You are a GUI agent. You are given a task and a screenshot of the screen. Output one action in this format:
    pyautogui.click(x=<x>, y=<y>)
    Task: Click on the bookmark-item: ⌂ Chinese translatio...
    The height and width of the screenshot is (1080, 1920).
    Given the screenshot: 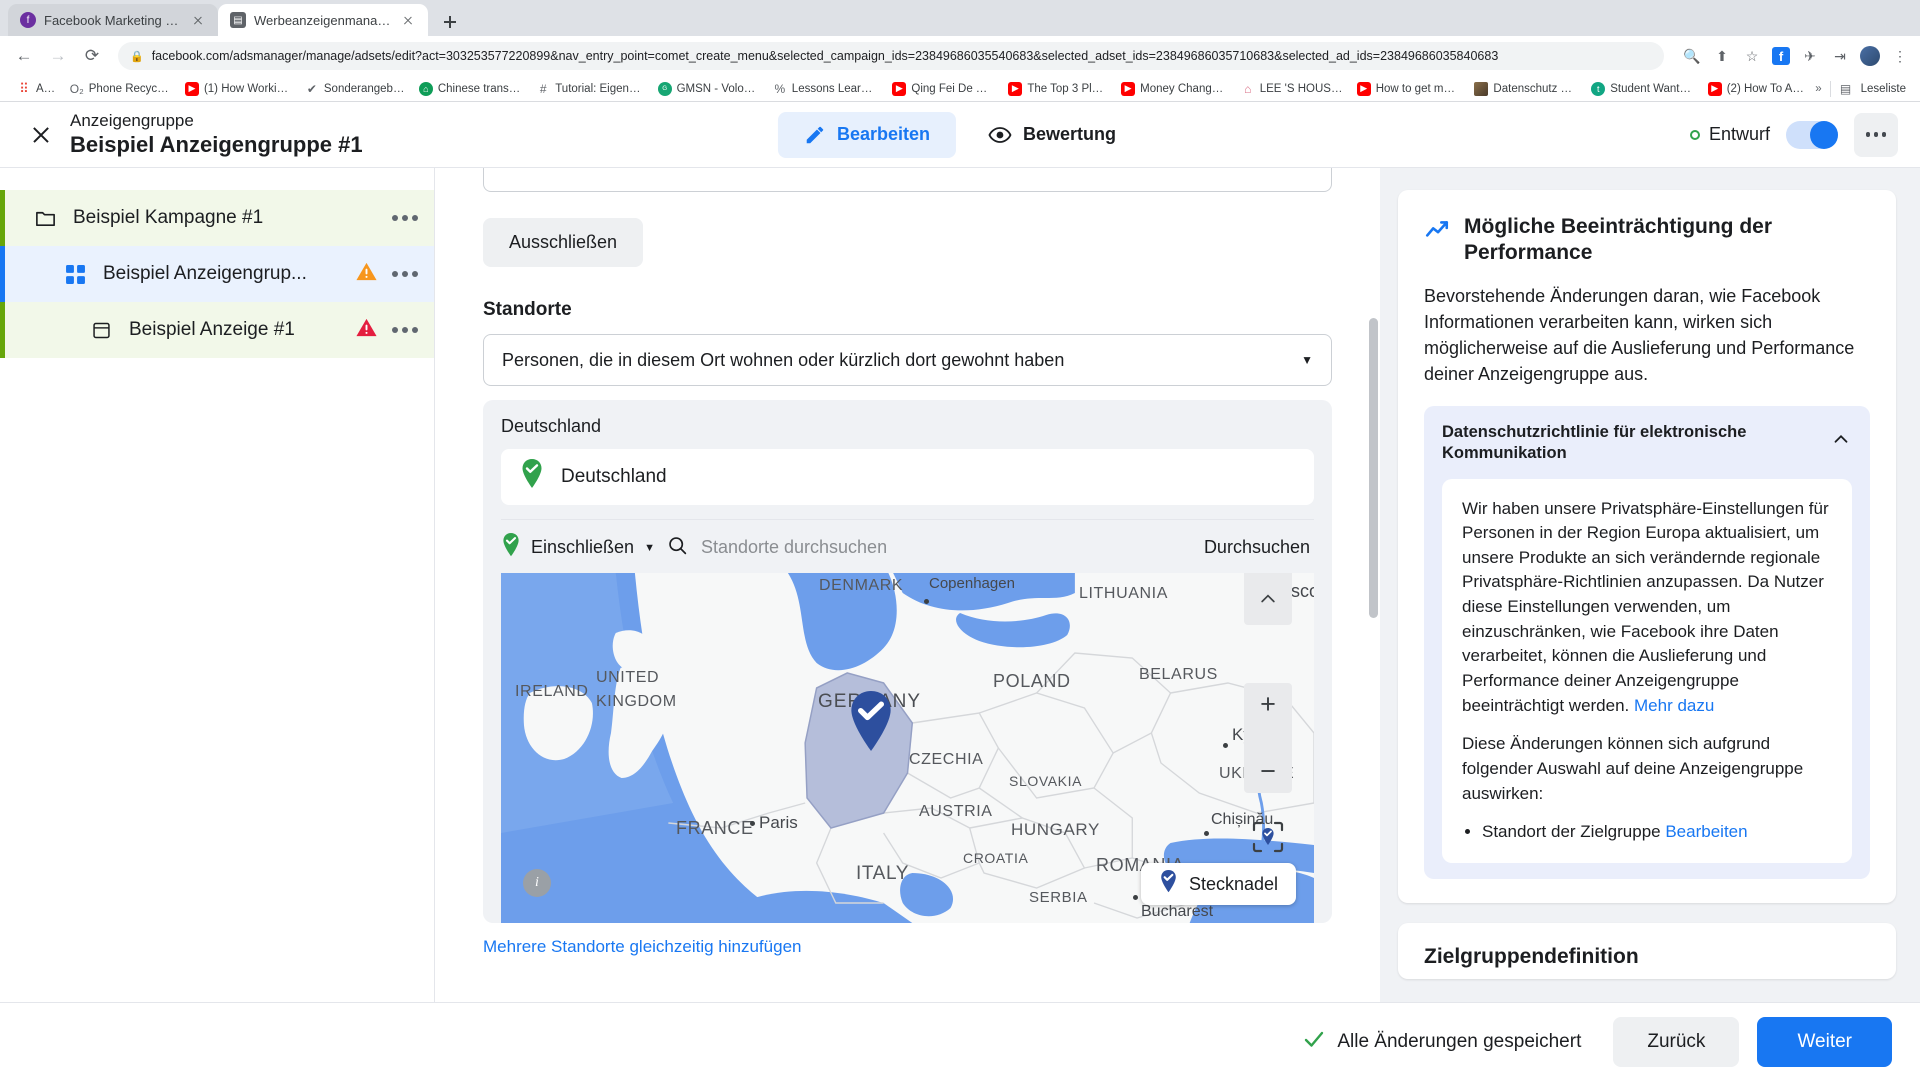 What is the action you would take?
    pyautogui.click(x=470, y=89)
    